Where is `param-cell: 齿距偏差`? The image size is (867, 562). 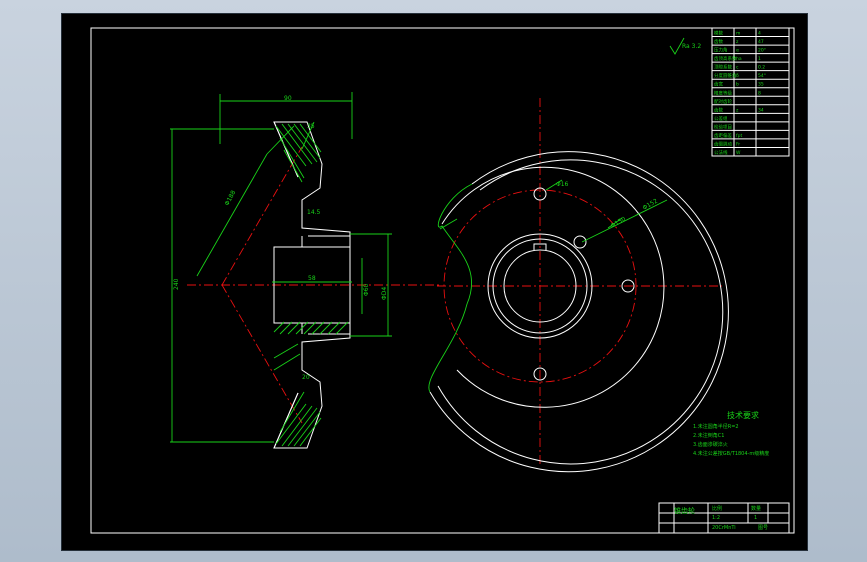
param-cell: 齿距偏差 is located at coordinates (723, 135).